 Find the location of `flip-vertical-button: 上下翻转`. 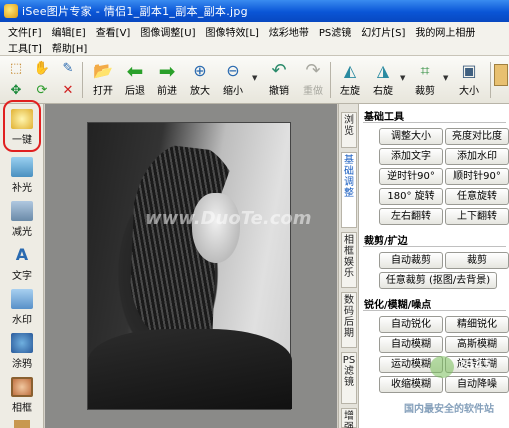

flip-vertical-button: 上下翻转 is located at coordinates (477, 216).